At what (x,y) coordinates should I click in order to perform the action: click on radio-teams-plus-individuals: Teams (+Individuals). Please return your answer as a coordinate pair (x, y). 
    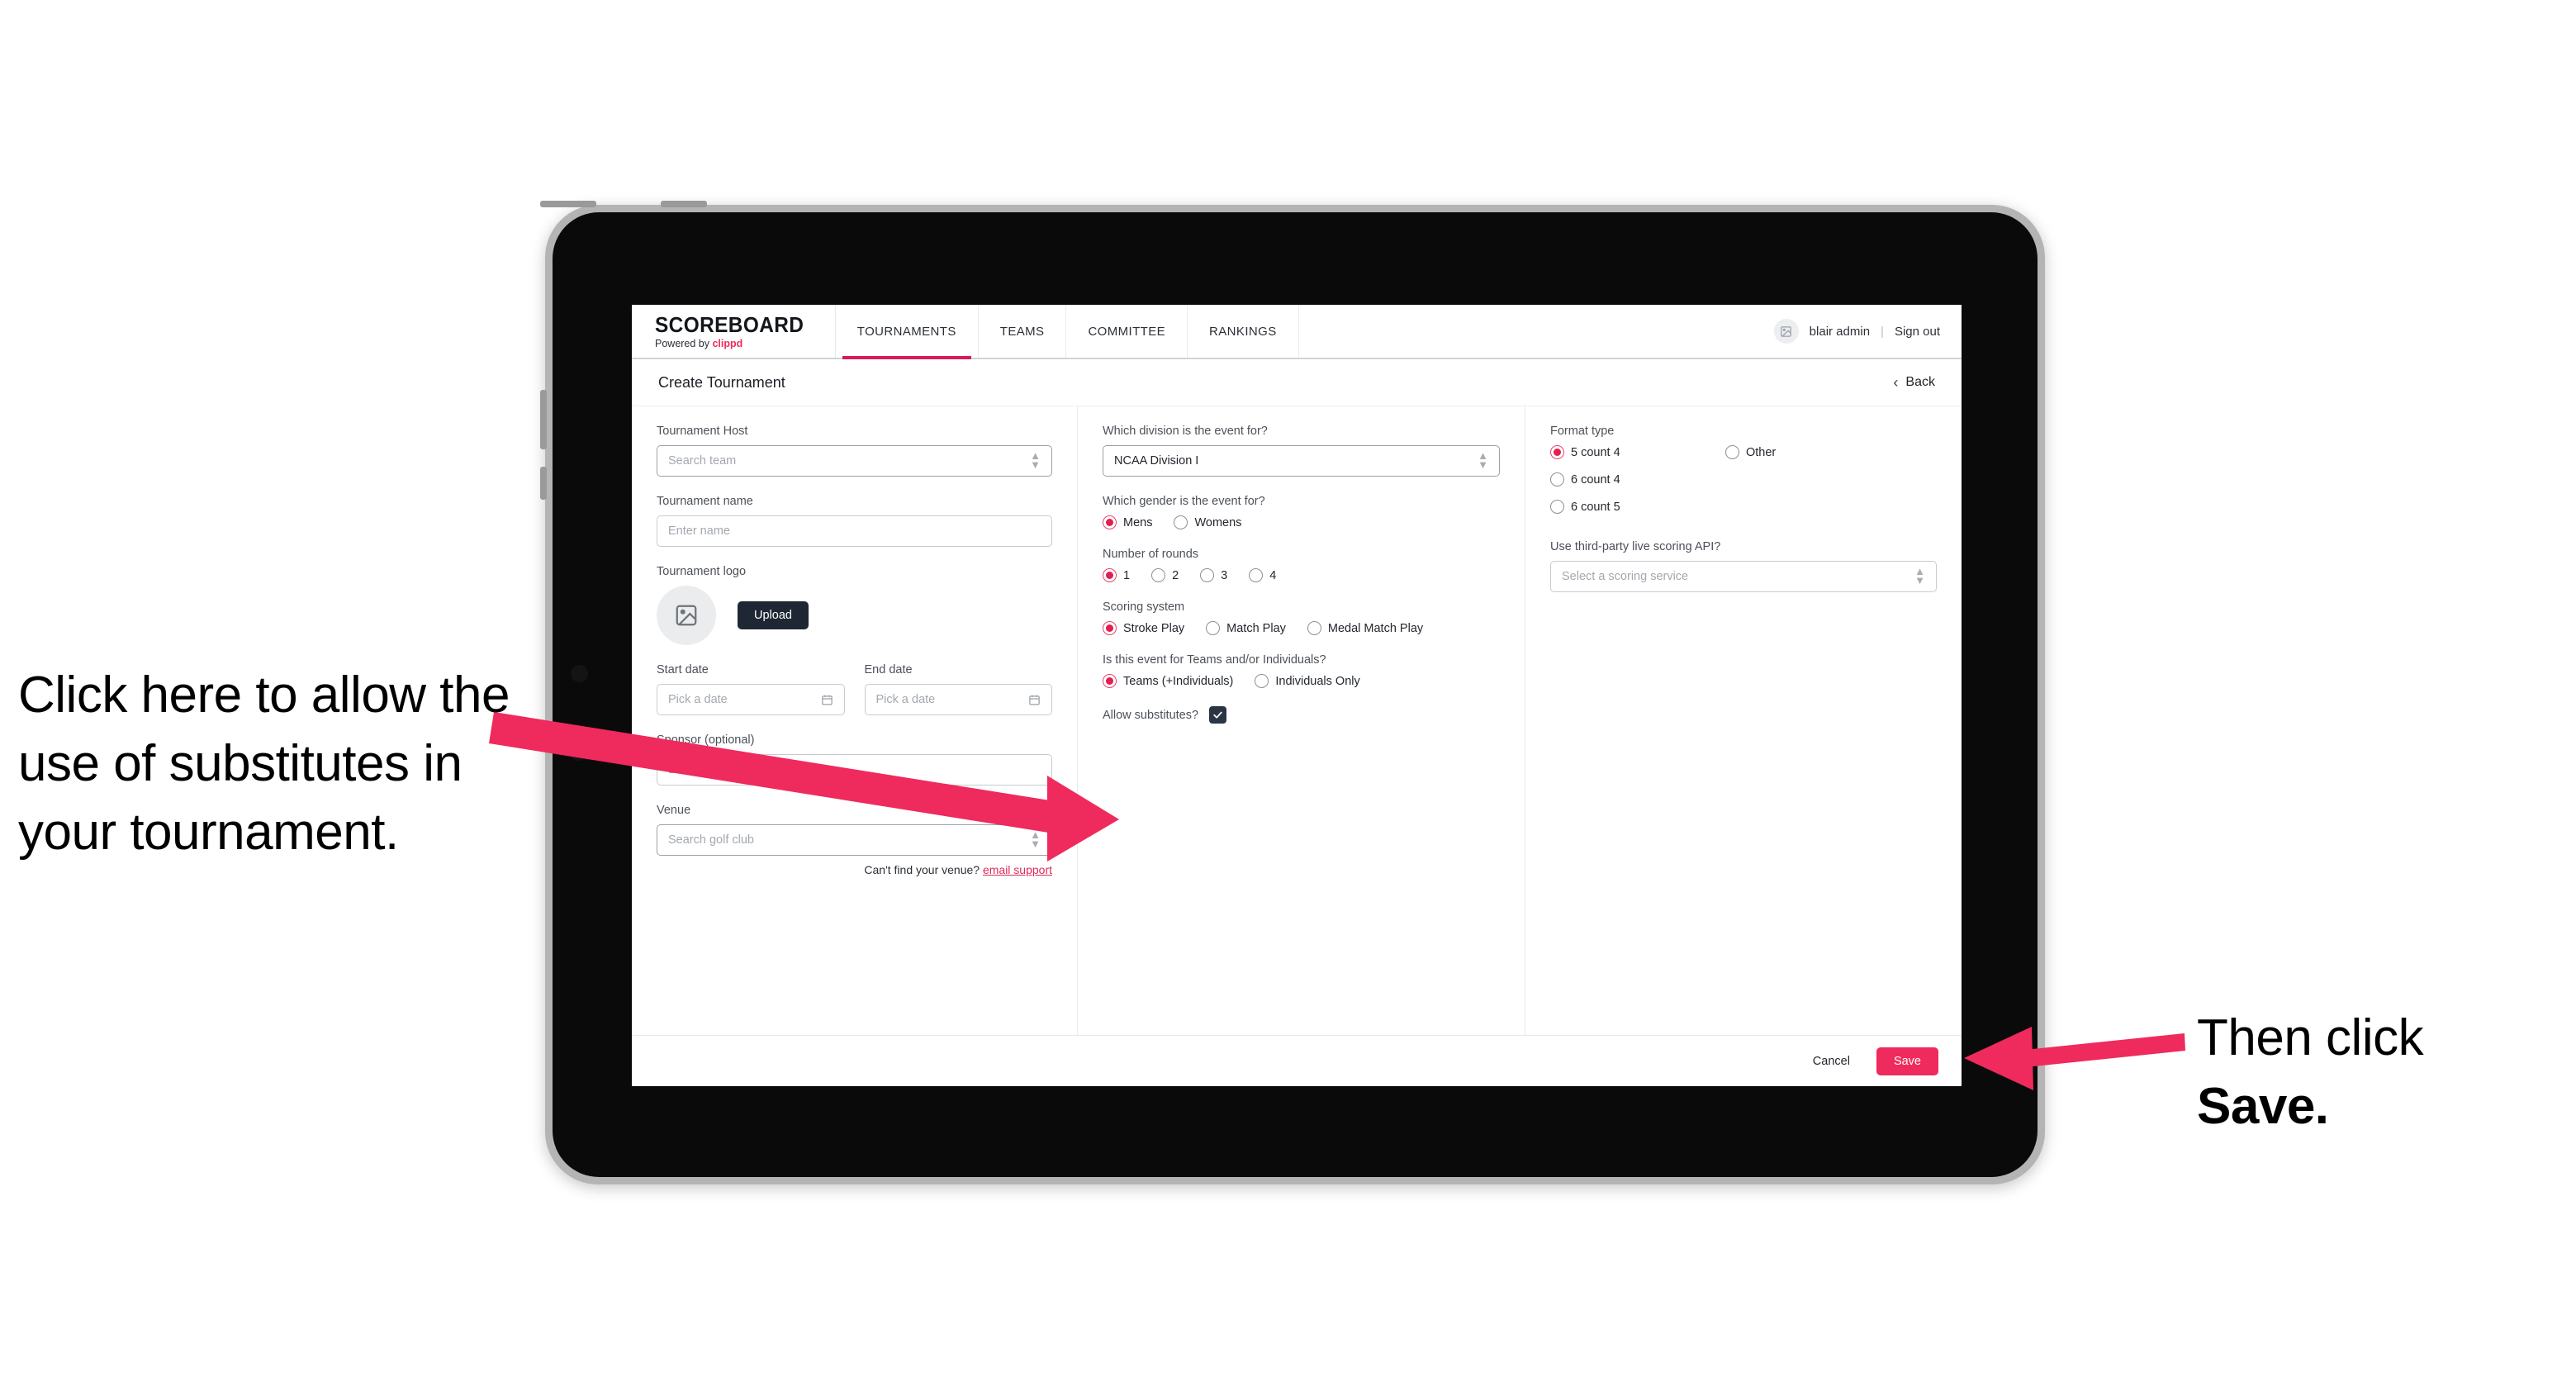
    Looking at the image, I should click on (1168, 681).